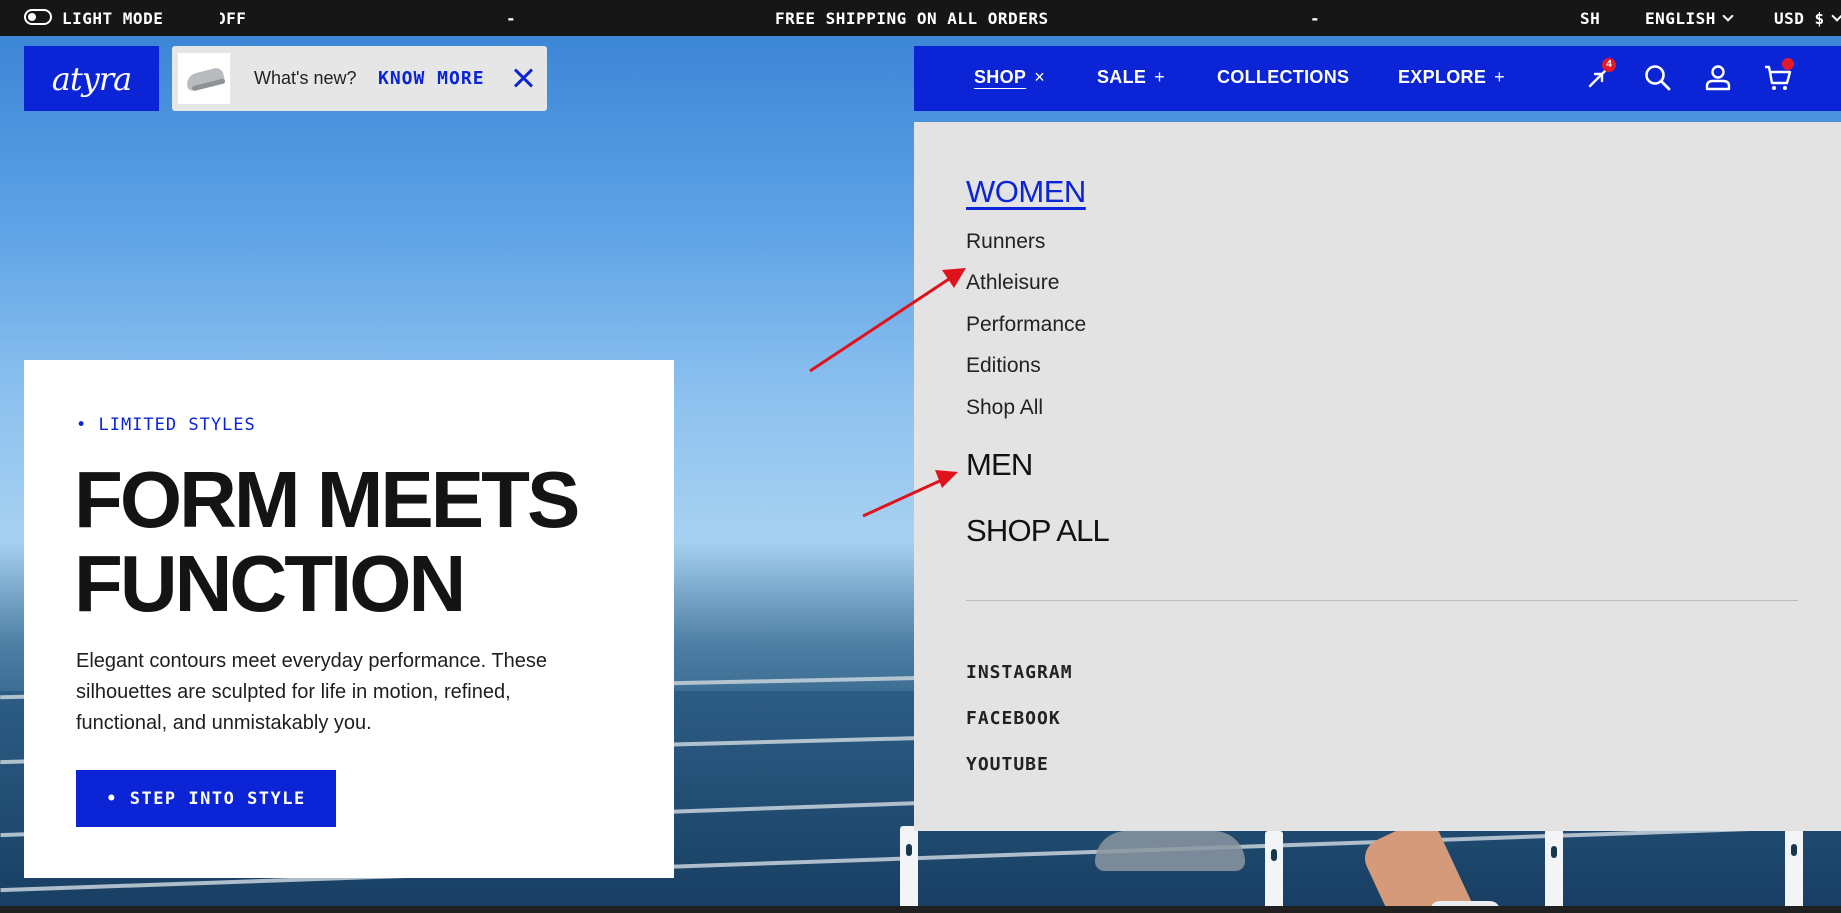 The height and width of the screenshot is (913, 1841). I want to click on step-into-style-button: • STEP INTO STYLE, so click(206, 798).